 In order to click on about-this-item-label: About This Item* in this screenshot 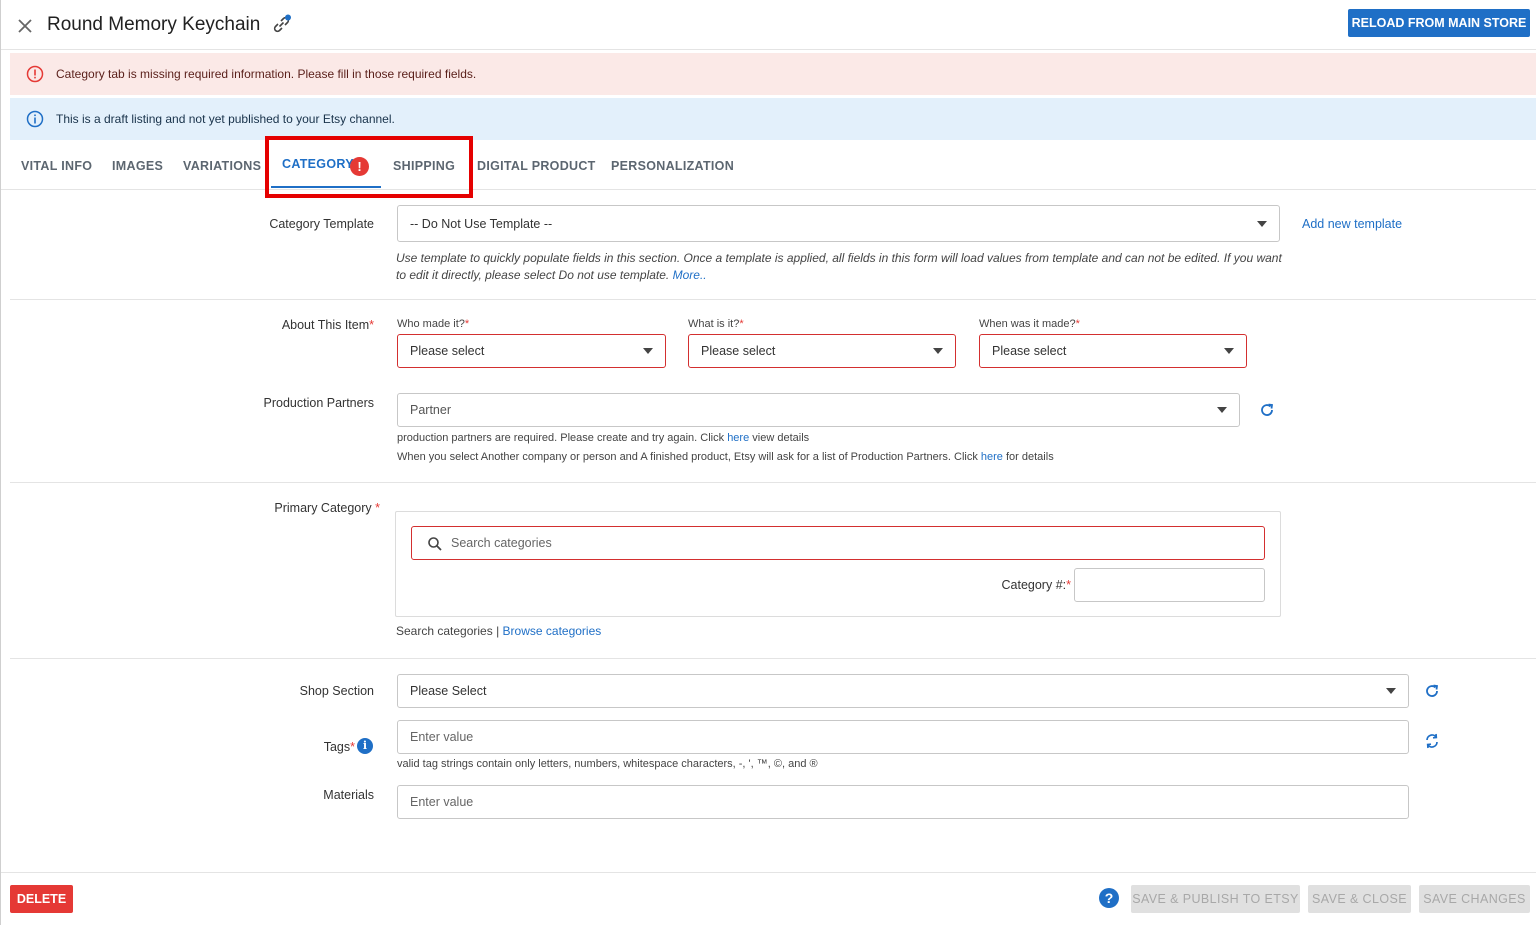, I will do `click(287, 325)`.